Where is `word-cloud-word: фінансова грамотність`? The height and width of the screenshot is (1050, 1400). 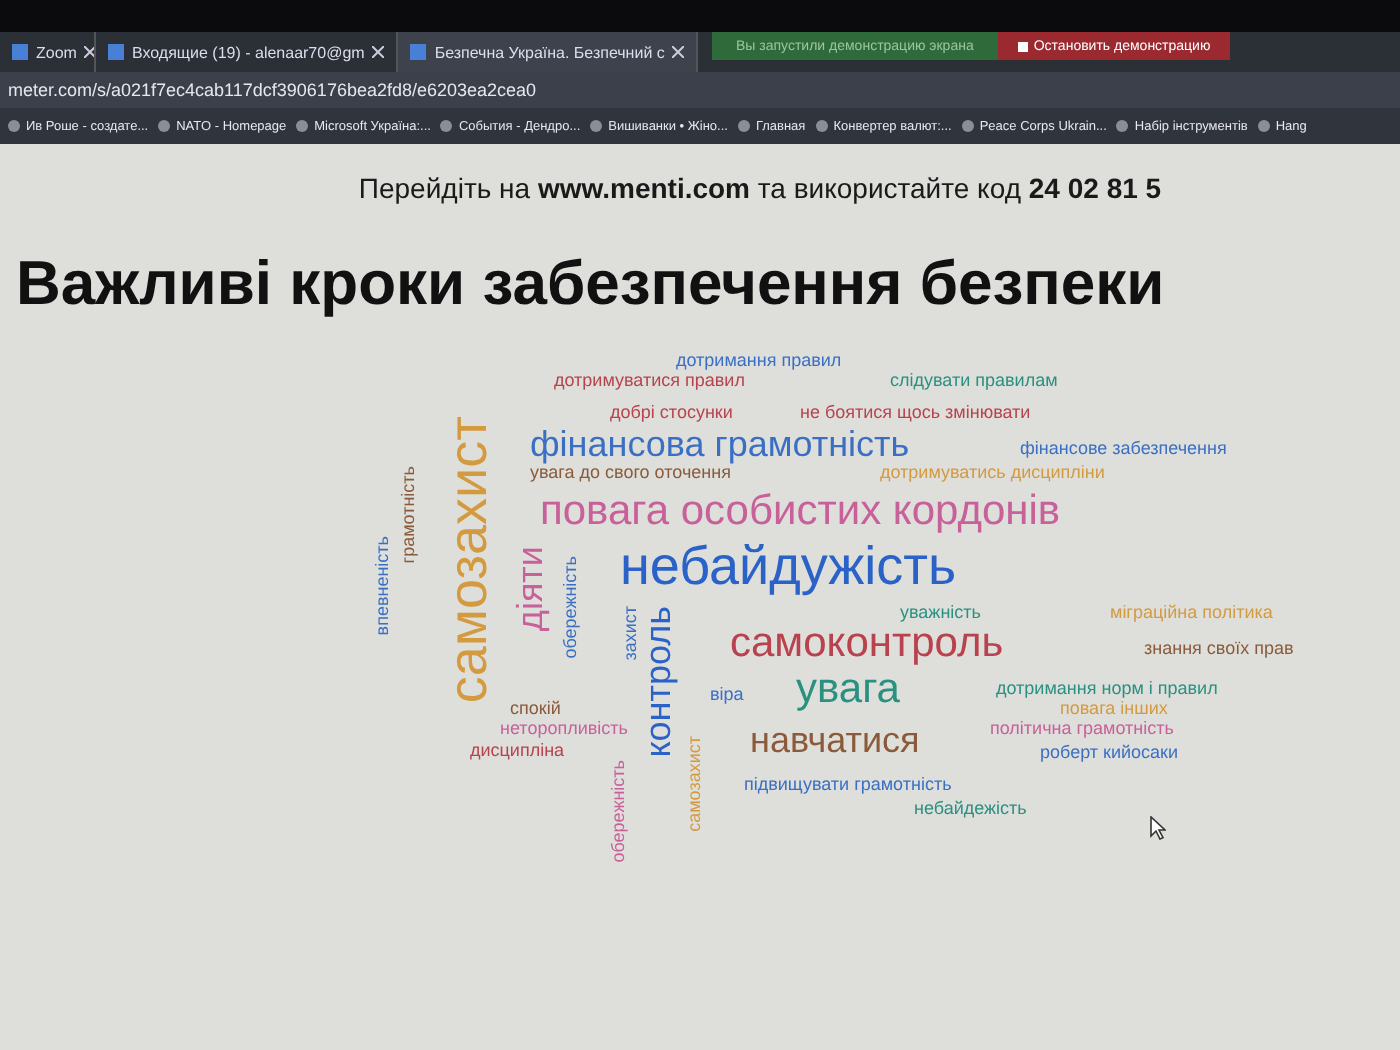 word-cloud-word: фінансова грамотність is located at coordinates (720, 445).